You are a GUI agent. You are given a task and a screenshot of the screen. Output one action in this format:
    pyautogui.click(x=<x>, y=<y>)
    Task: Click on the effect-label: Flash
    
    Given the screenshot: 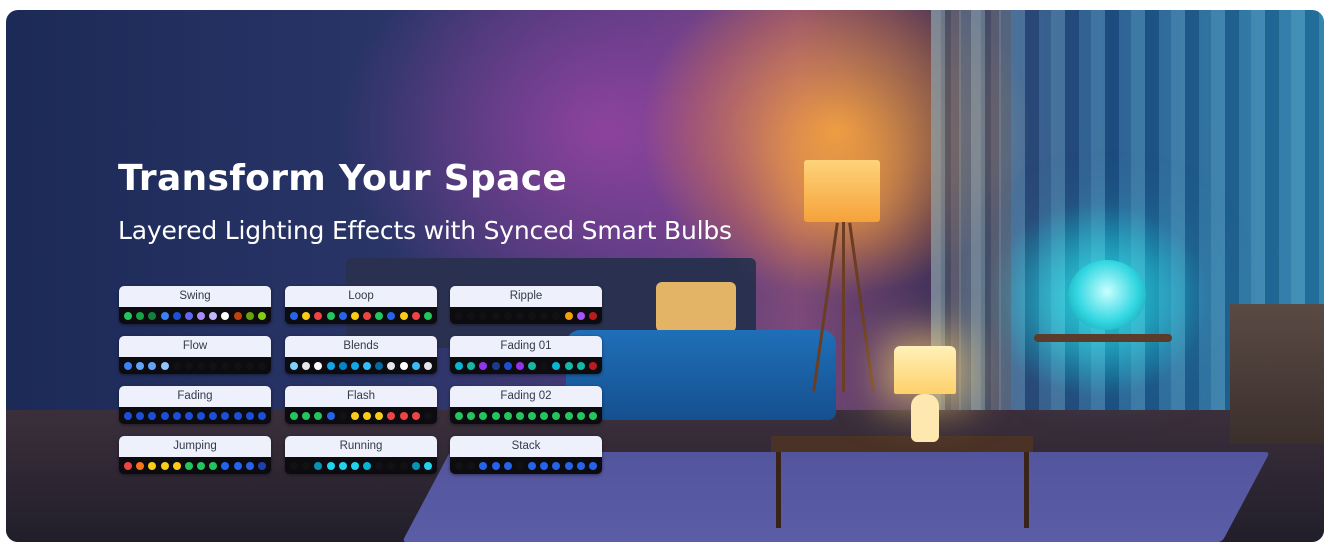 What is the action you would take?
    pyautogui.click(x=361, y=396)
    